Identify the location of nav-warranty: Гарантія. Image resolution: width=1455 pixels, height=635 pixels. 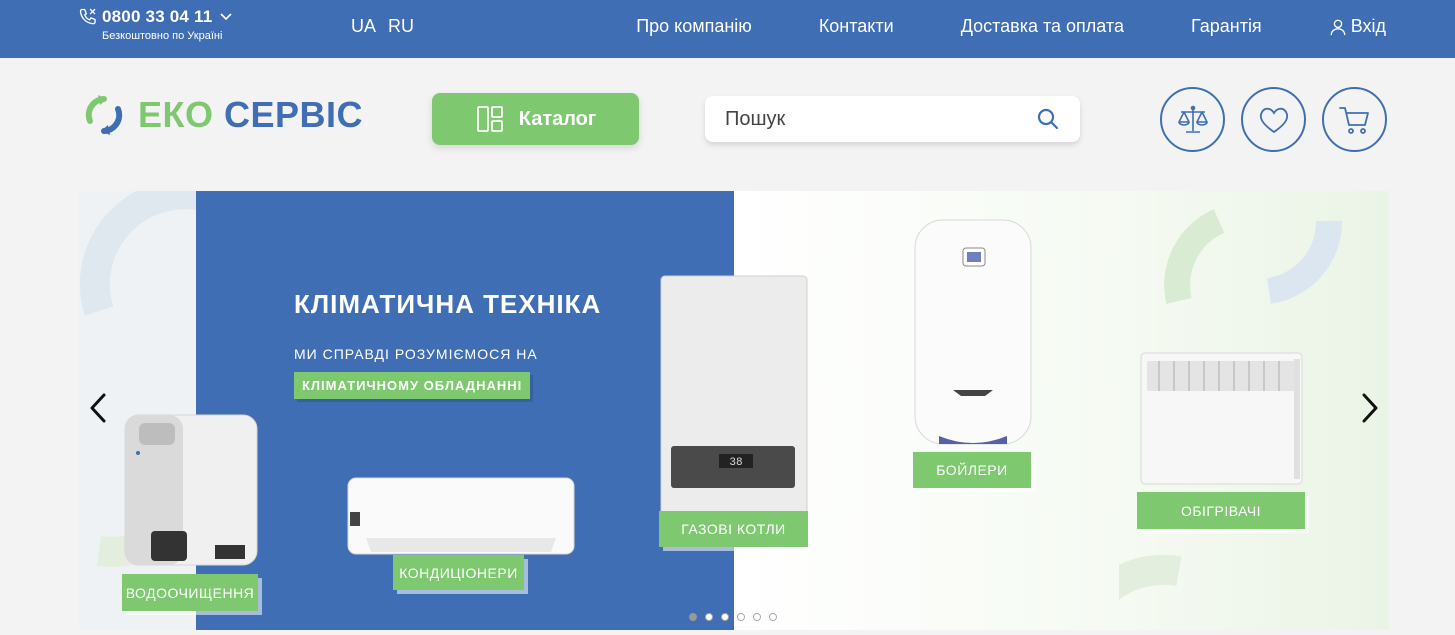
(1226, 26).